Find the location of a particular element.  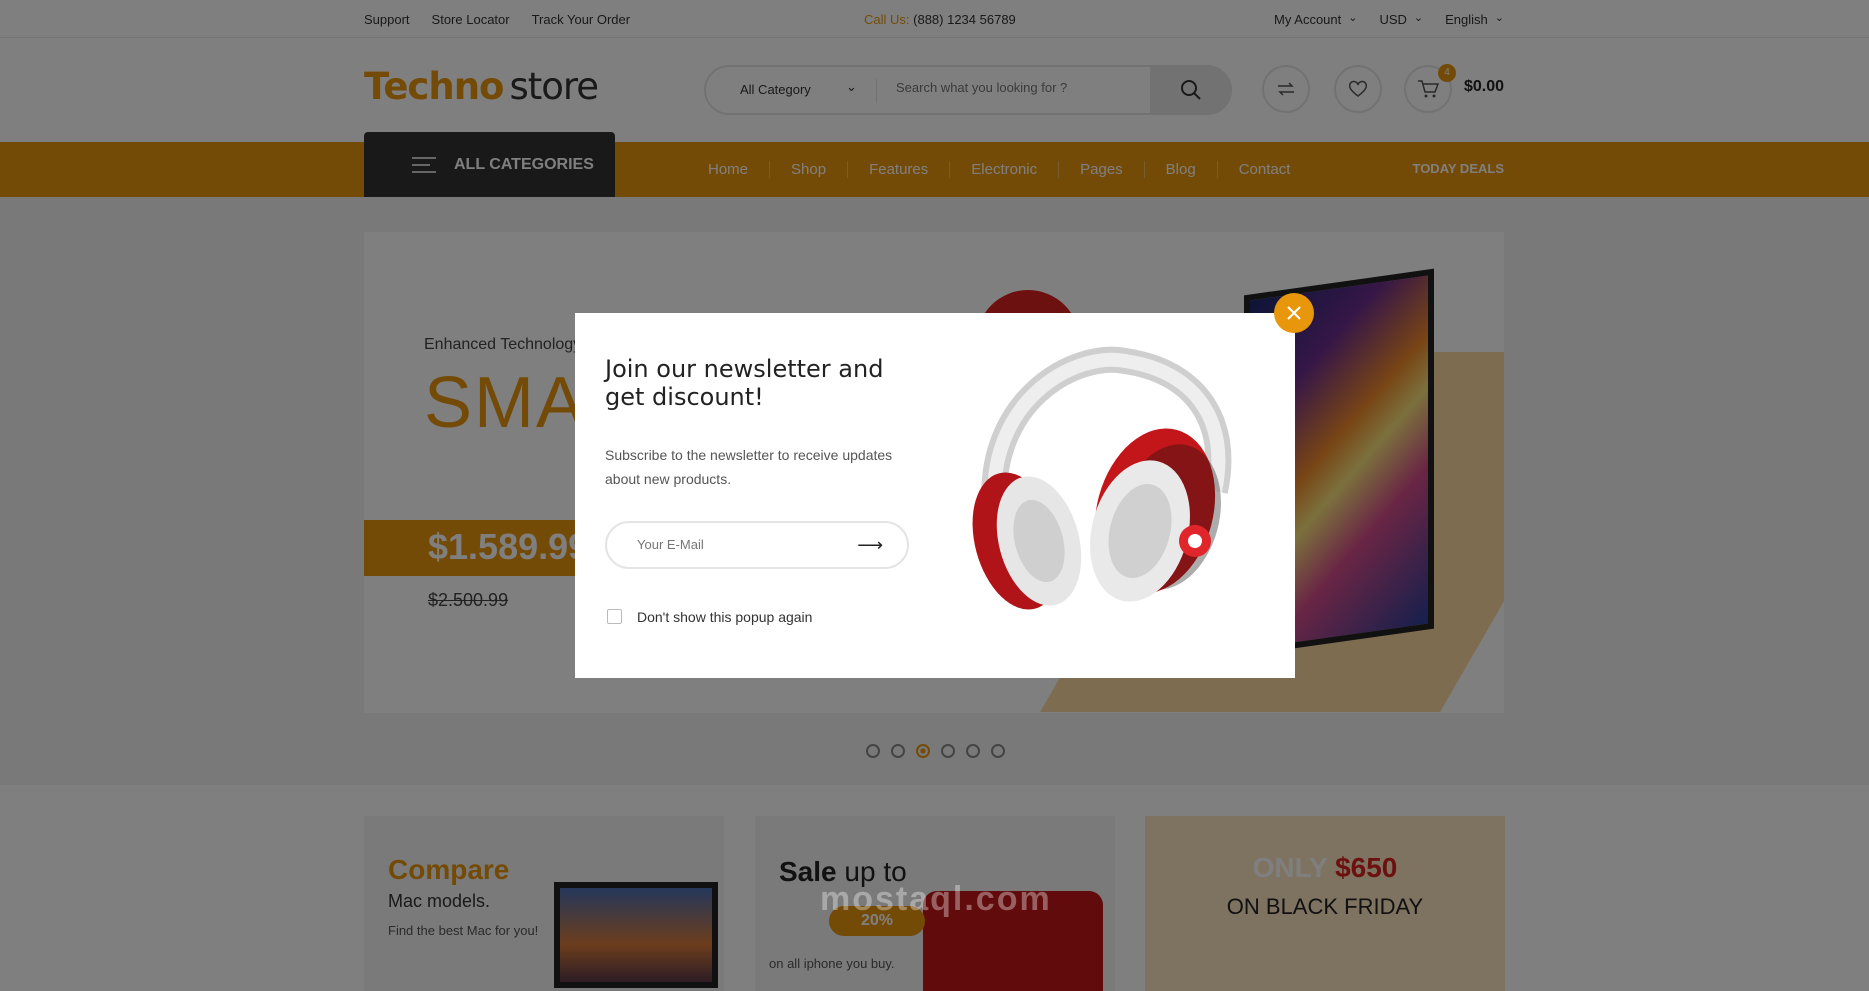

email-field is located at coordinates (737, 544).